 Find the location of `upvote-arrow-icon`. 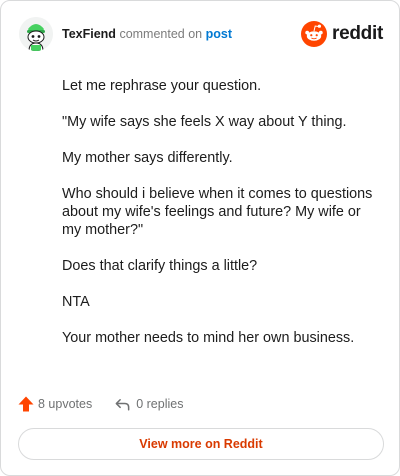

upvote-arrow-icon is located at coordinates (26, 404).